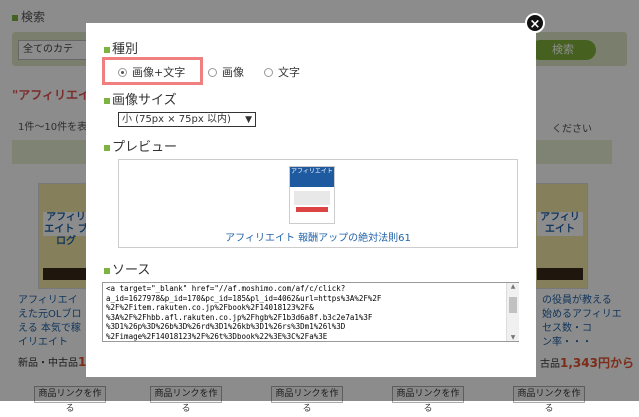 Image resolution: width=639 pixels, height=417 pixels. Describe the element at coordinates (535, 23) in the screenshot. I see `close-icon: ×` at that location.